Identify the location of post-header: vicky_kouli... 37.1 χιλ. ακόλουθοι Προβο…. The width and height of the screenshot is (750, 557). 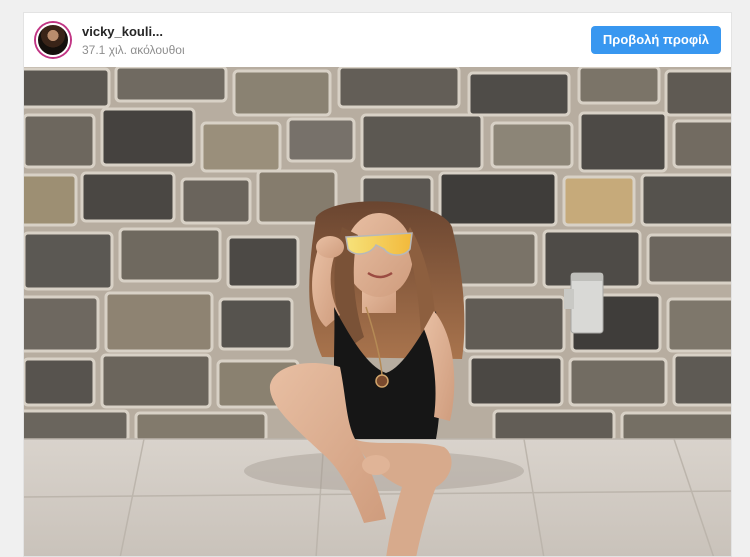
(377, 40).